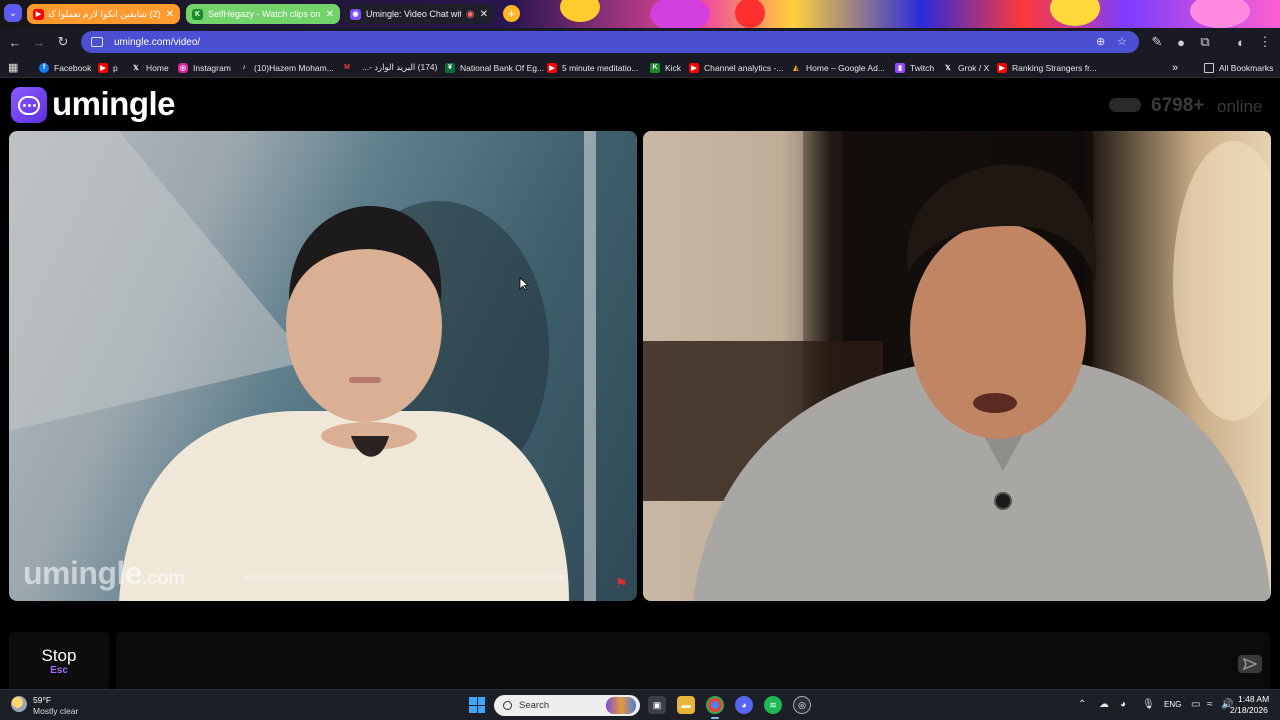  Describe the element at coordinates (1241, 42) in the screenshot. I see `profile-avatar-icon: ◐` at that location.